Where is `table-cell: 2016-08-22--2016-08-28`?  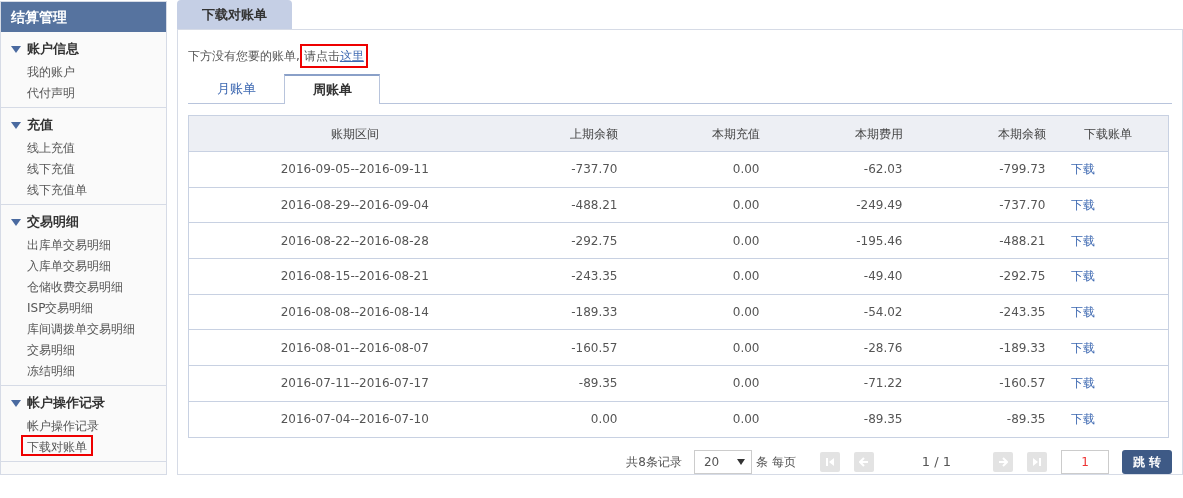
table-cell: 2016-08-22--2016-08-28 is located at coordinates (354, 240).